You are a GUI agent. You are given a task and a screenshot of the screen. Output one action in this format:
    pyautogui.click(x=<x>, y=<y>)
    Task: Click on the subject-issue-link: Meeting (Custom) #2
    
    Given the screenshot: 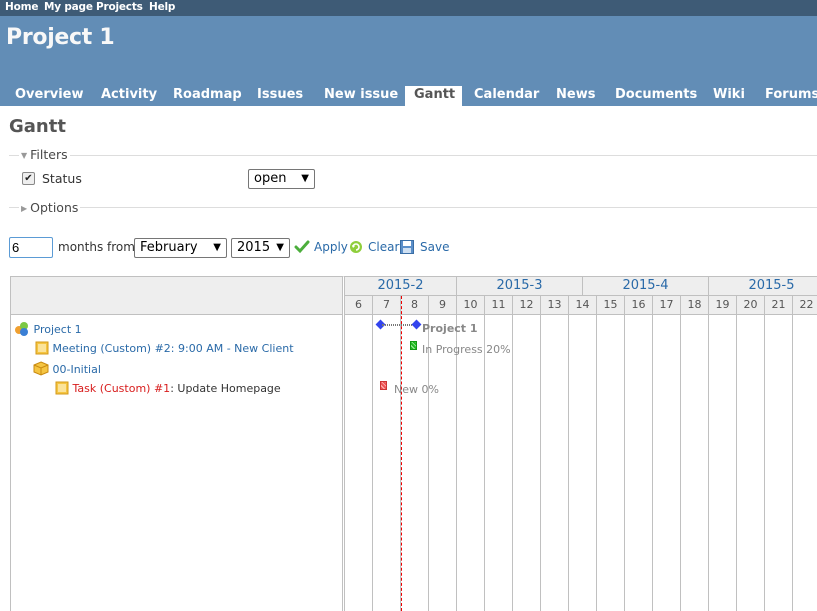 What is the action you would take?
    pyautogui.click(x=112, y=348)
    